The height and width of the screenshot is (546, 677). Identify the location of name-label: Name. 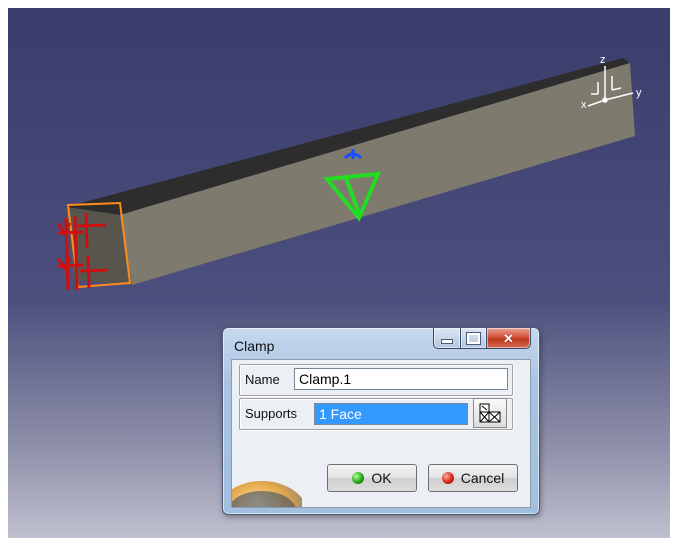
(262, 379).